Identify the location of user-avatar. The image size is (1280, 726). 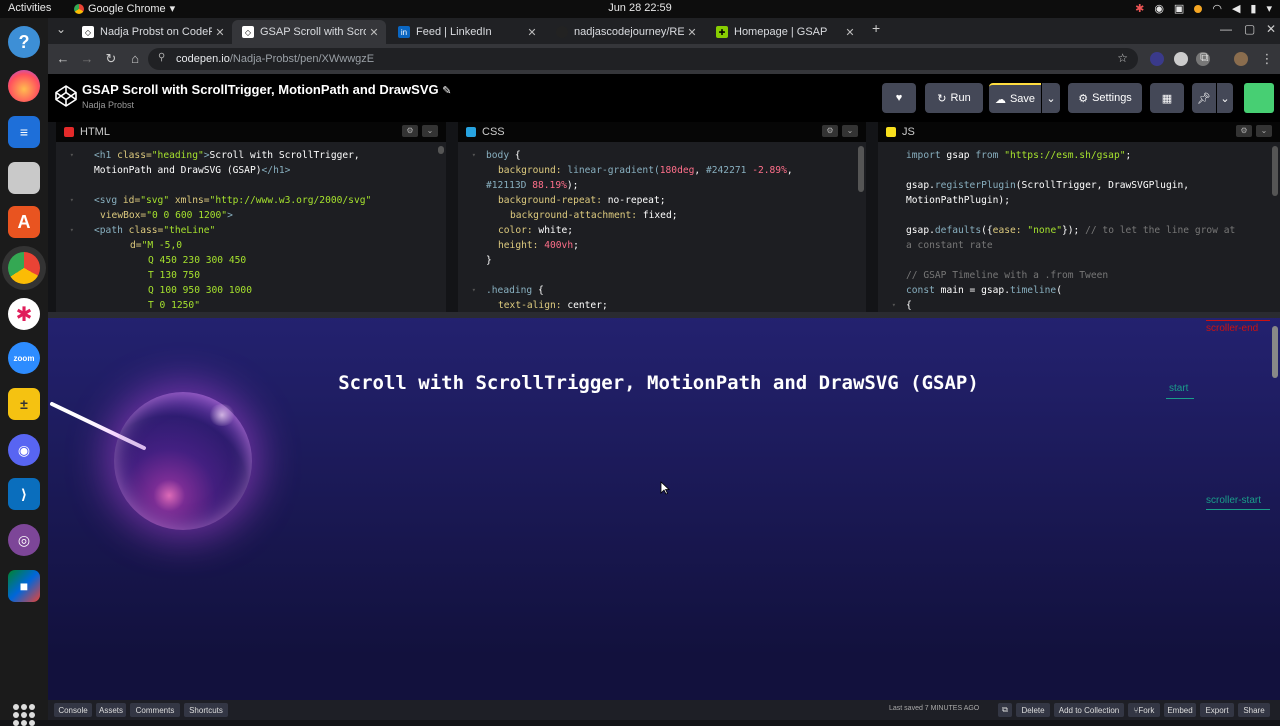
(1259, 98).